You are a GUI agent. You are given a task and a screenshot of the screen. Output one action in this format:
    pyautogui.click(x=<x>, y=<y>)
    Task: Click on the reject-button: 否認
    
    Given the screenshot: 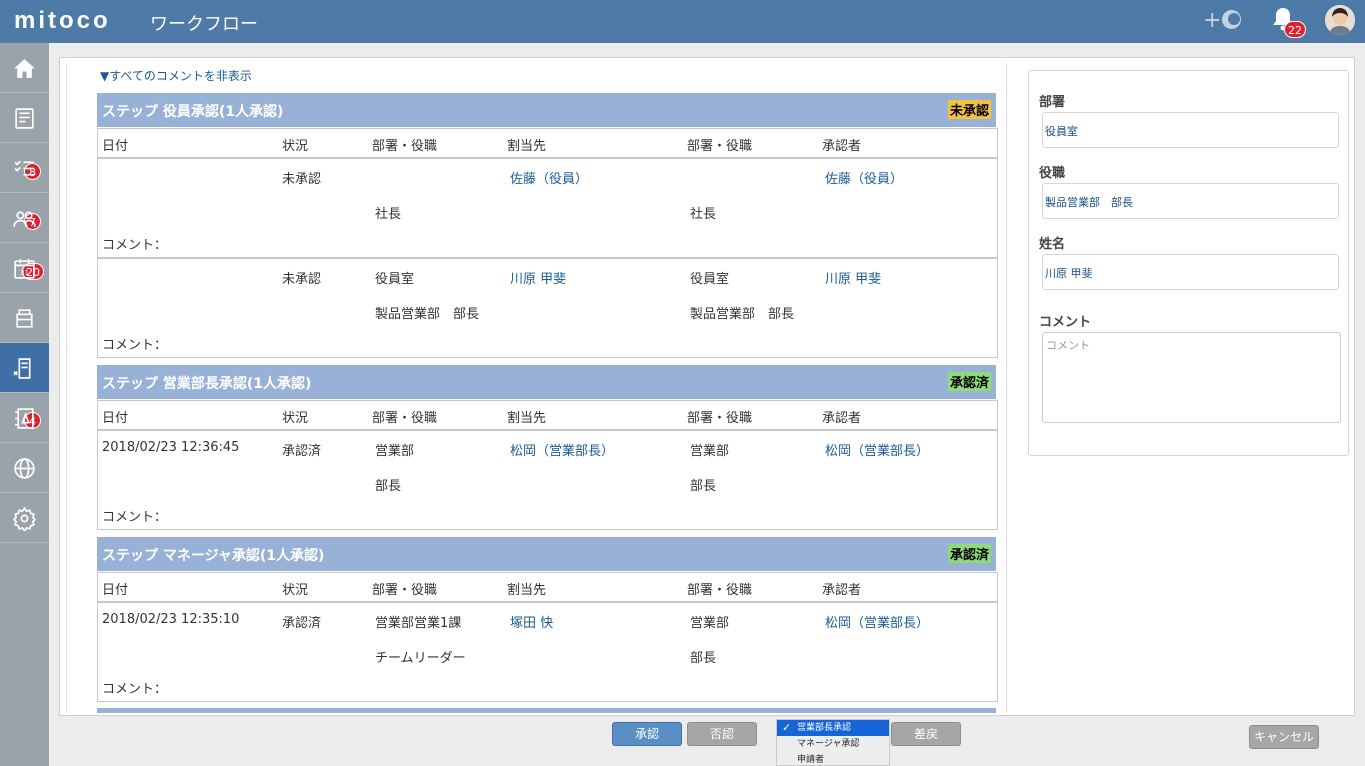 What is the action you would take?
    pyautogui.click(x=722, y=734)
    